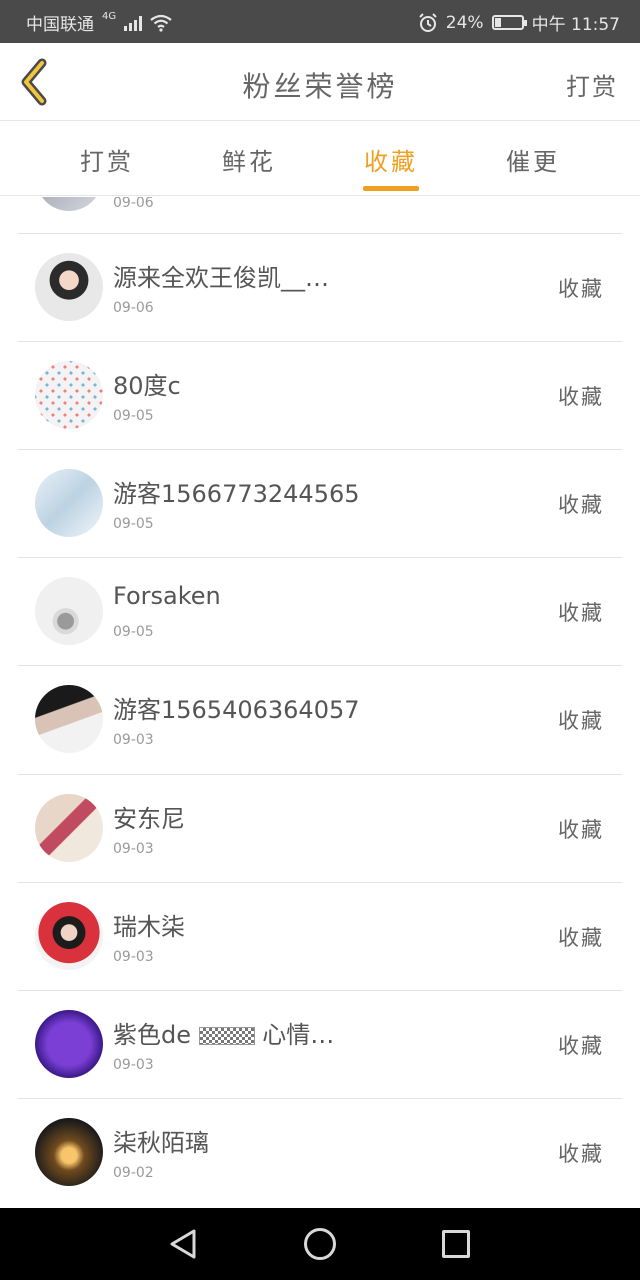 The image size is (640, 1280). I want to click on emoji-placeholder, so click(226, 1036).